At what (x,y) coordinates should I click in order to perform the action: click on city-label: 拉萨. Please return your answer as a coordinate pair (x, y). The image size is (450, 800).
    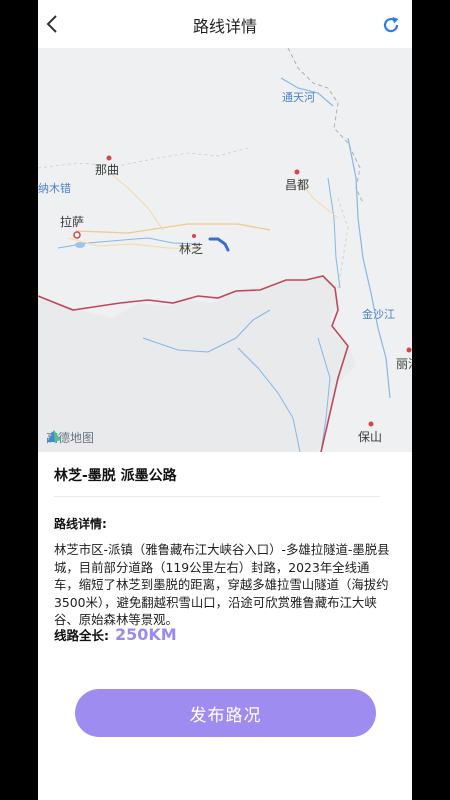
    Looking at the image, I should click on (72, 222).